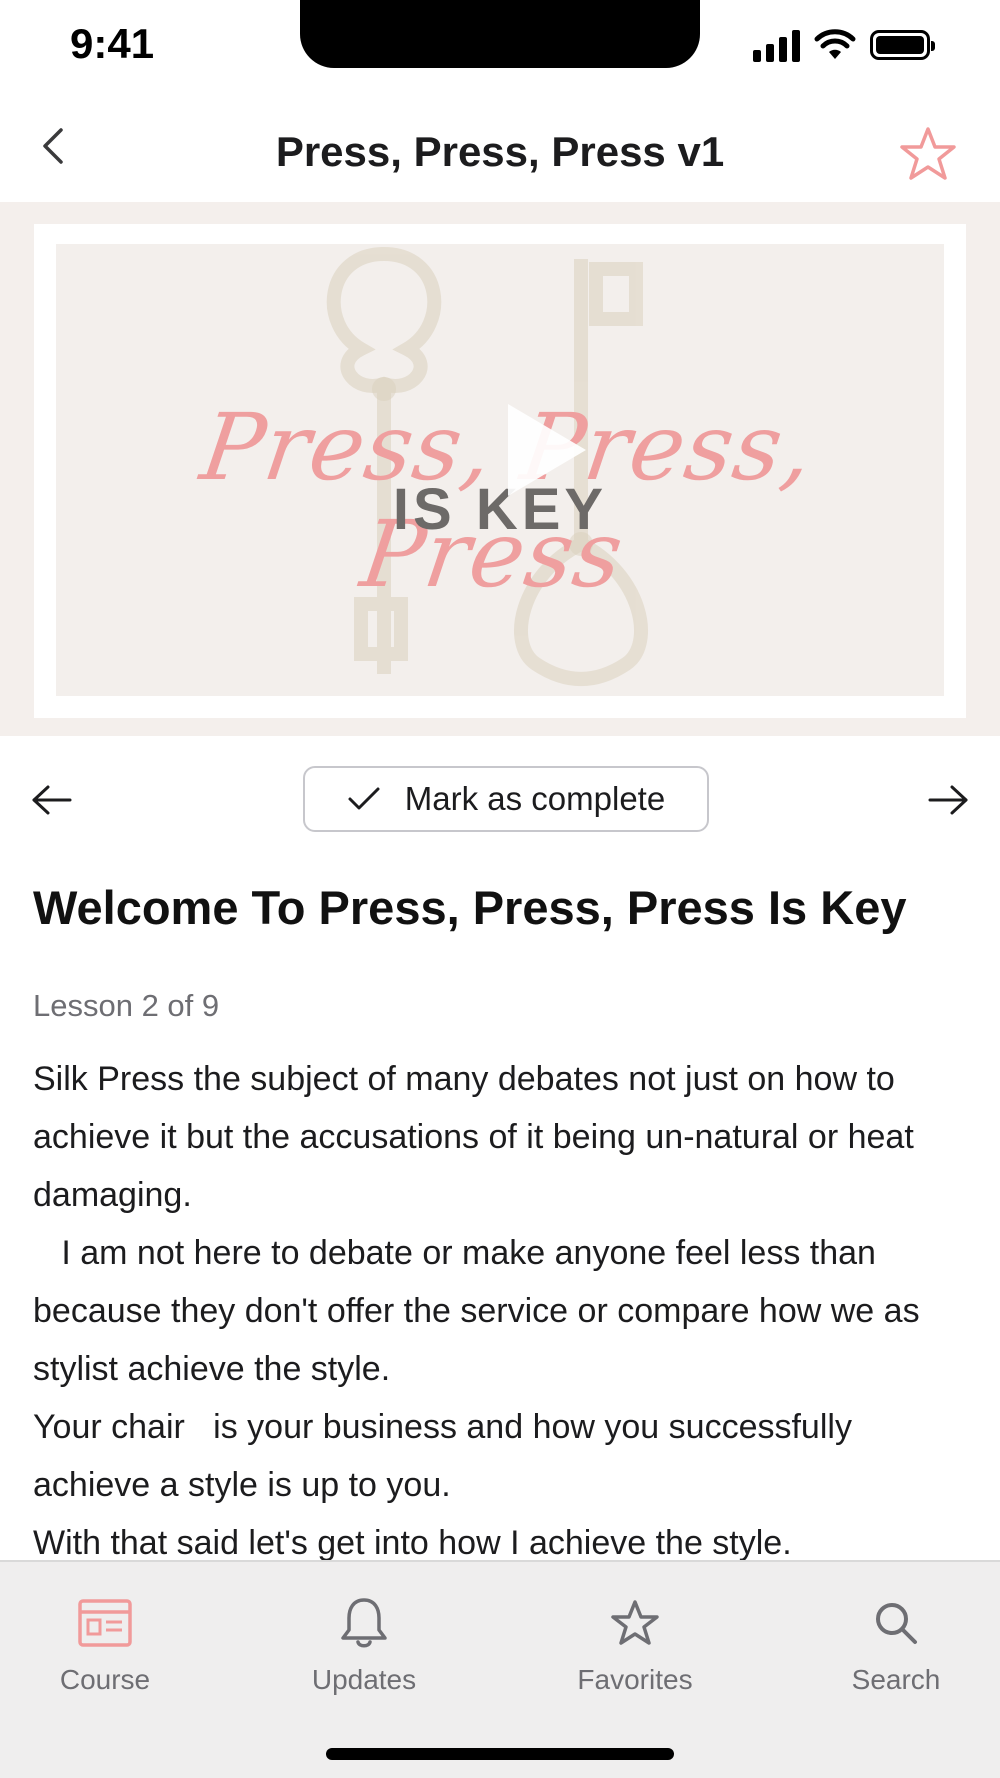  I want to click on lesson-controls: Mark as complete, so click(500, 801).